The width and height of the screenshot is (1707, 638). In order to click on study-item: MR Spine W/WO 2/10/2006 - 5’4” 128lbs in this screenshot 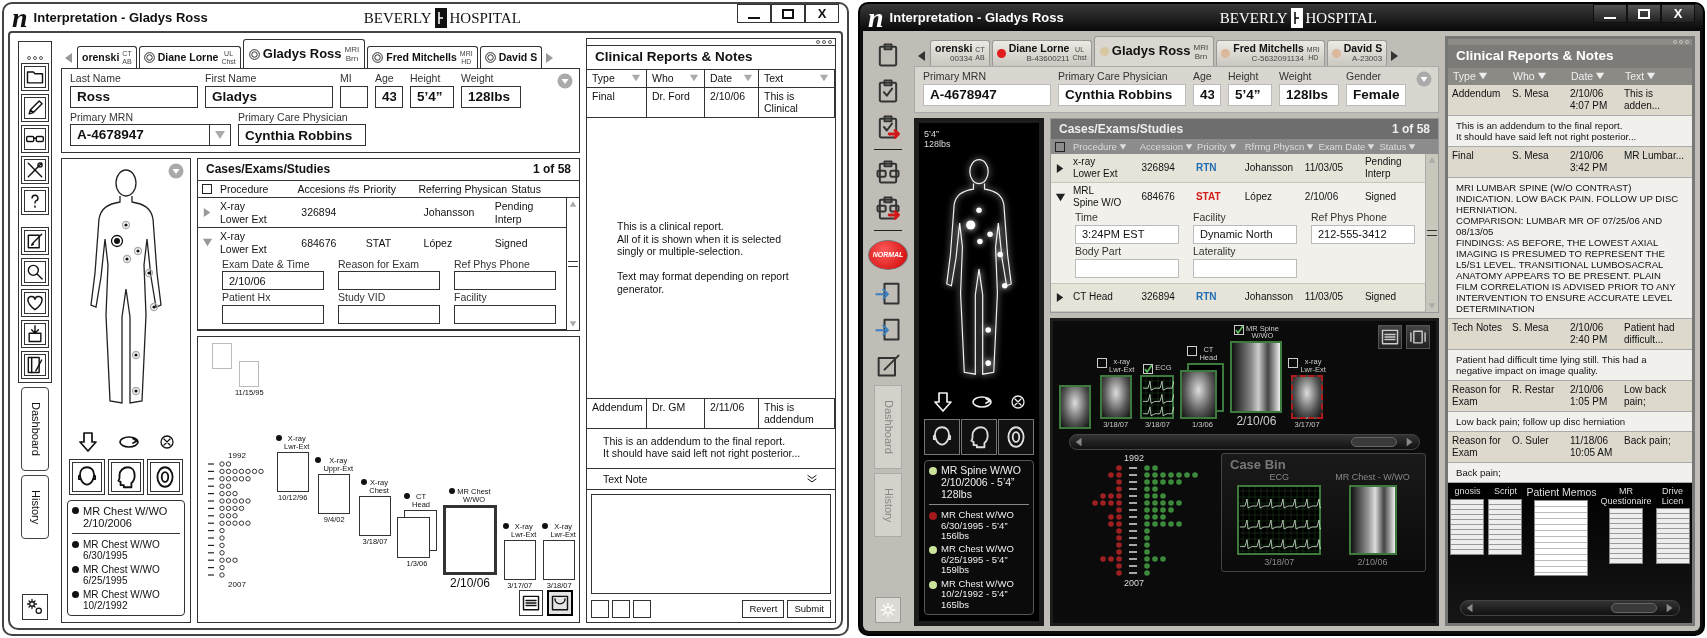, I will do `click(979, 485)`.